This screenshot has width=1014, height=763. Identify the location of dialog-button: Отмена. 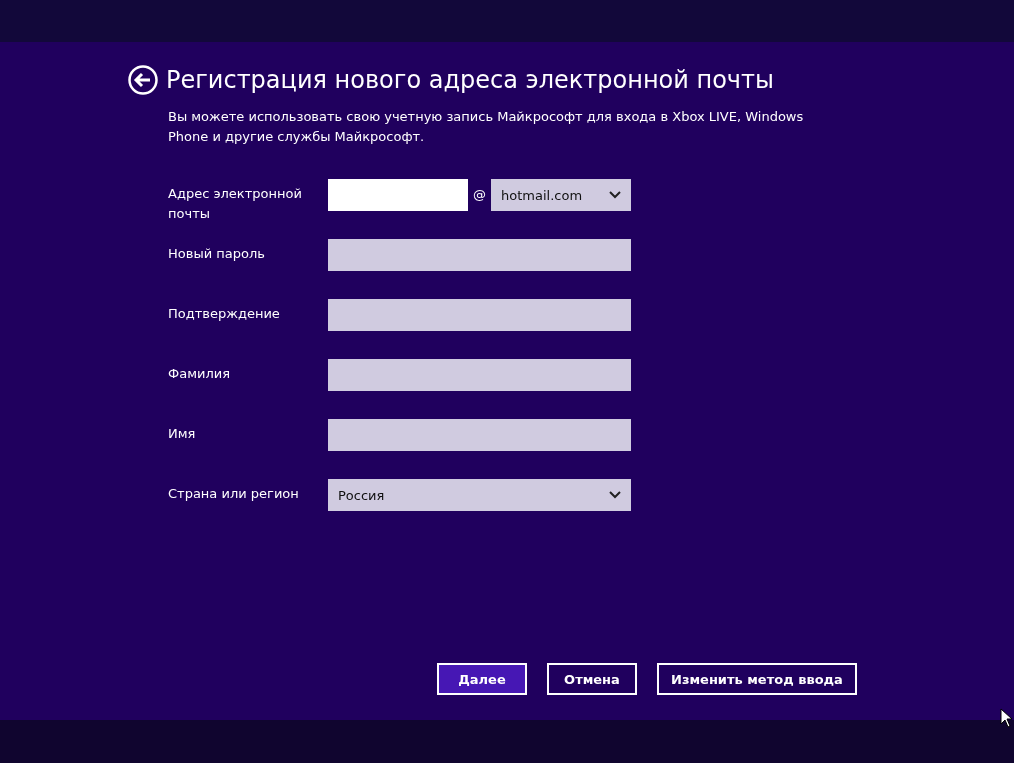
(592, 679).